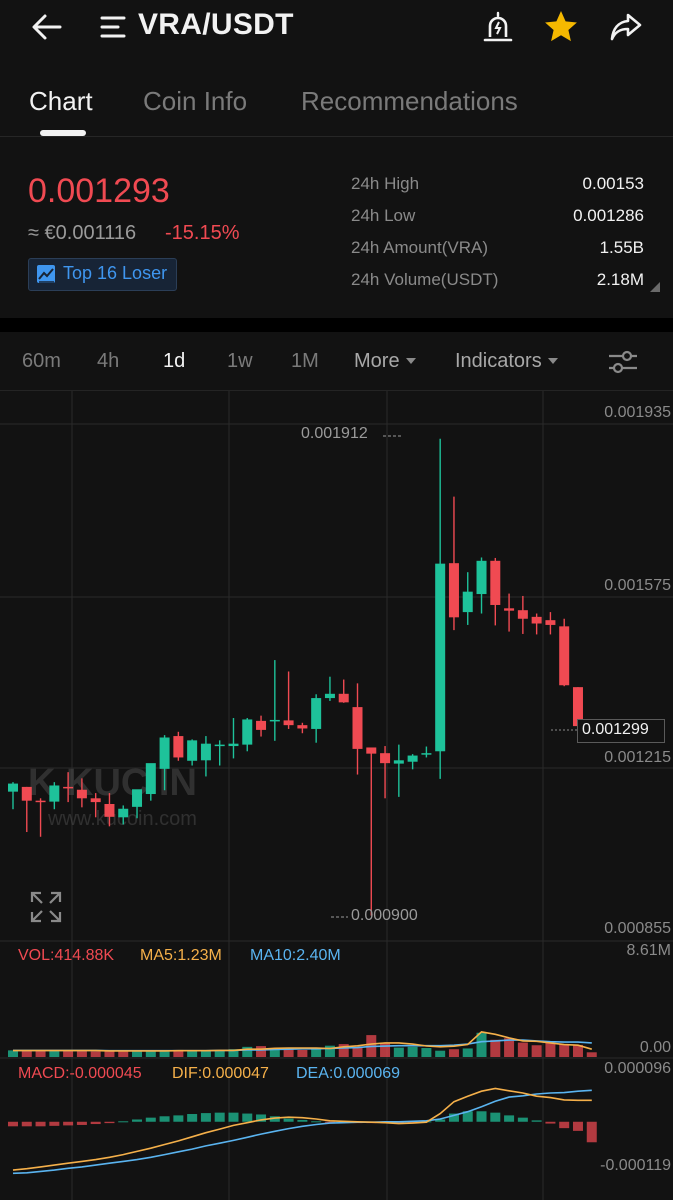 This screenshot has width=673, height=1200. I want to click on stat-label-24h-high: 24h High, so click(385, 183).